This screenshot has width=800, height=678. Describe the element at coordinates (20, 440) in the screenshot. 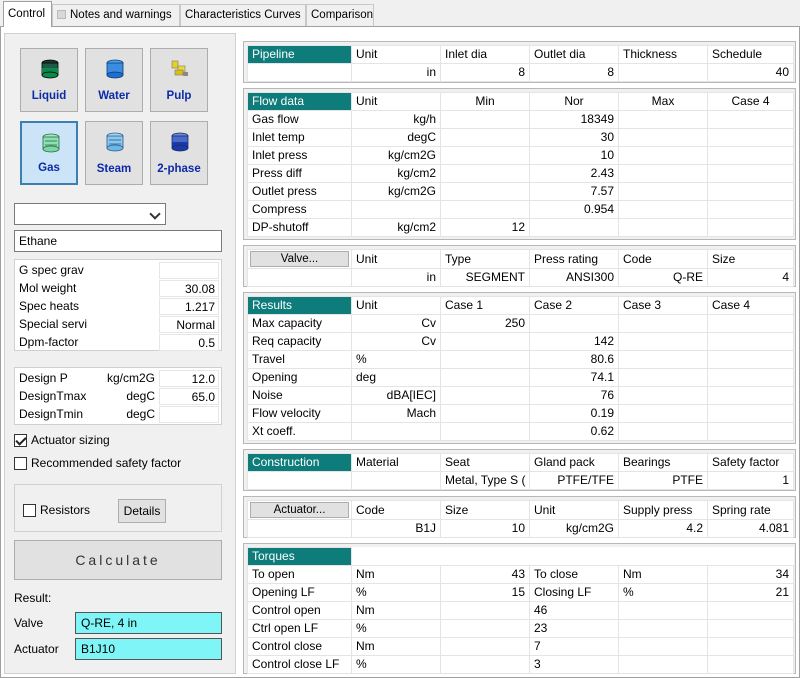

I see `actuator-sizing-checkbox` at that location.